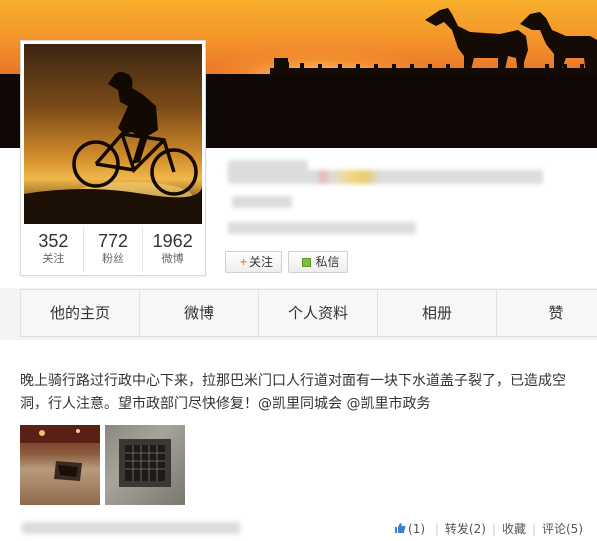  What do you see at coordinates (53, 258) in the screenshot?
I see `stat-following-label: 关注` at bounding box center [53, 258].